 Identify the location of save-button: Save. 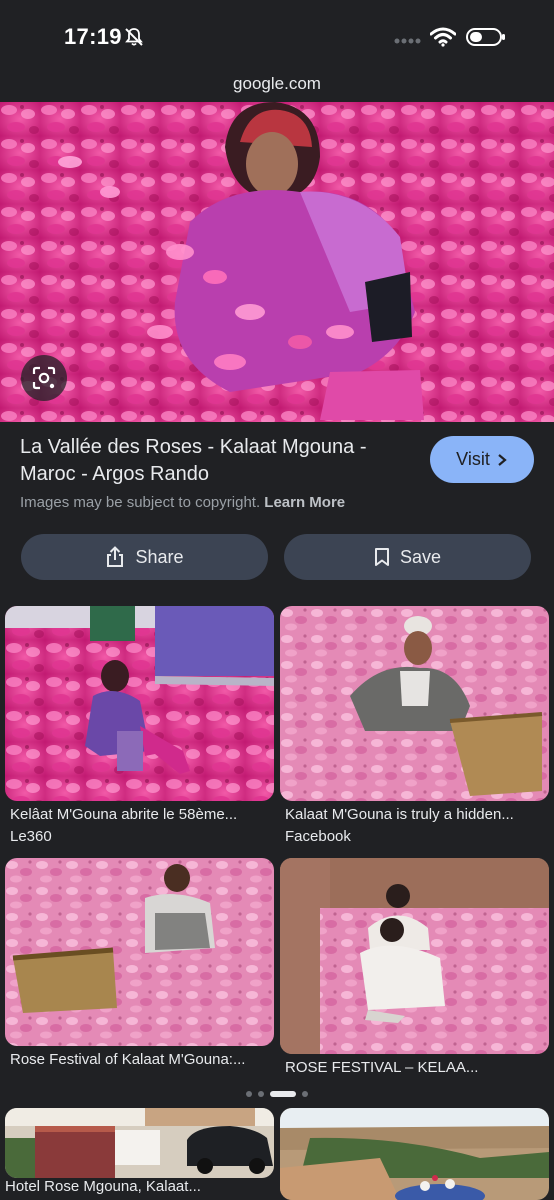
(407, 557).